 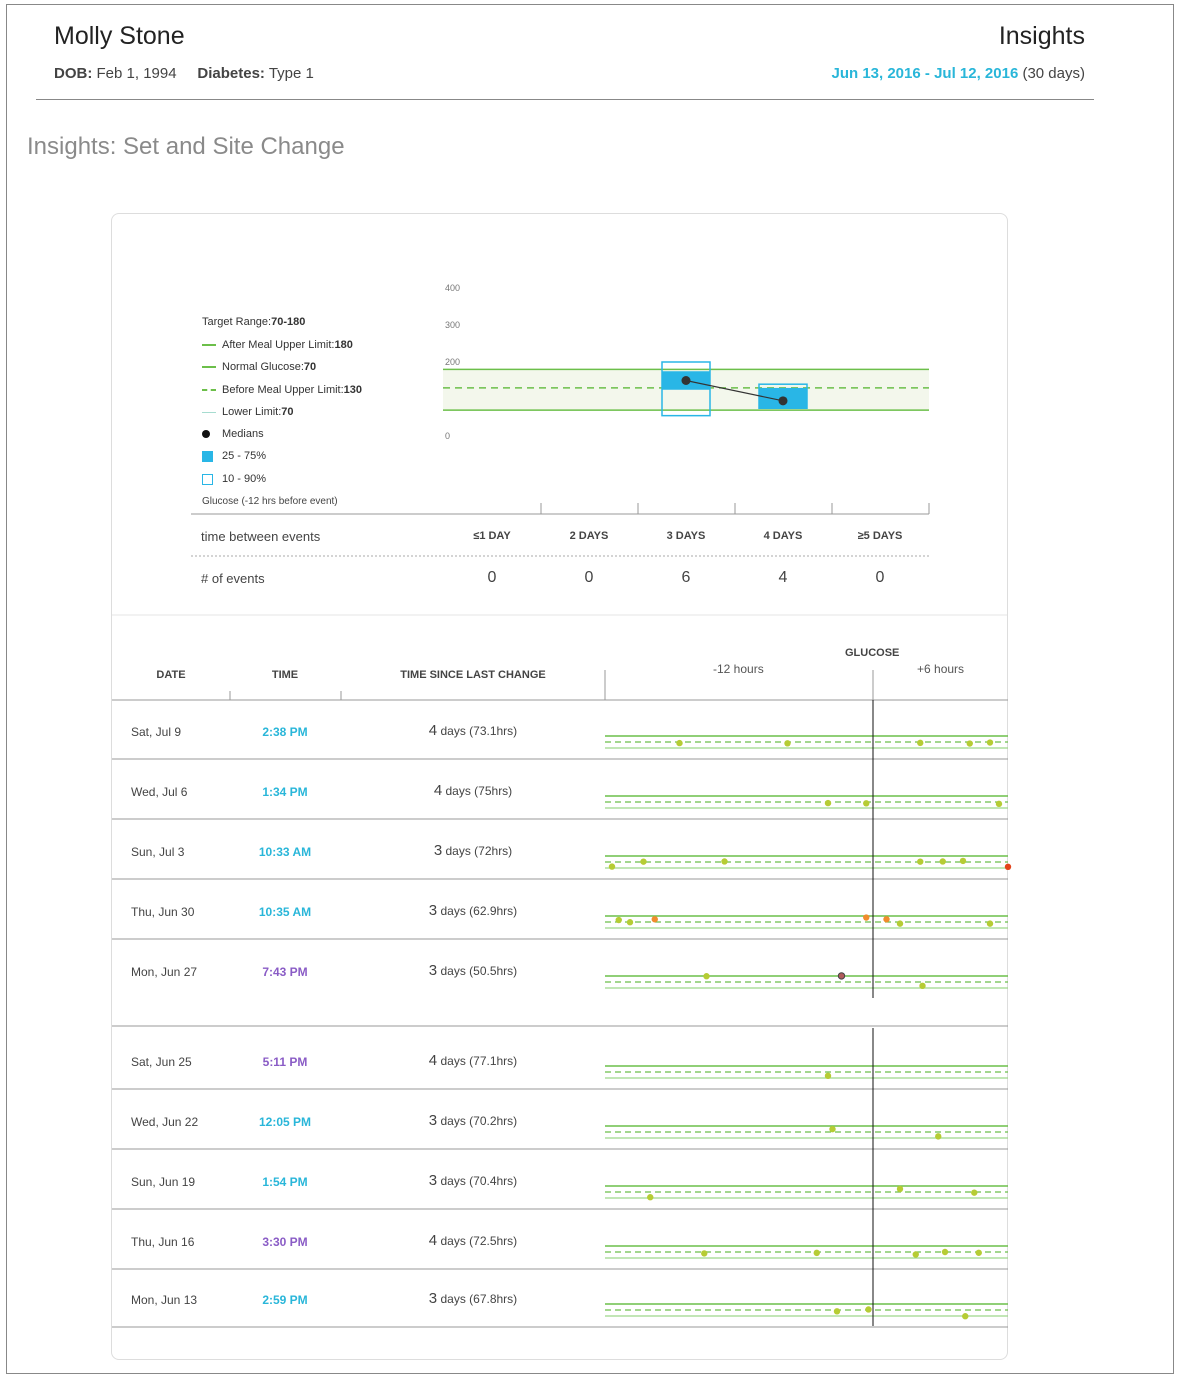 I want to click on row-time-since: 4 days (75hrs), so click(x=473, y=790).